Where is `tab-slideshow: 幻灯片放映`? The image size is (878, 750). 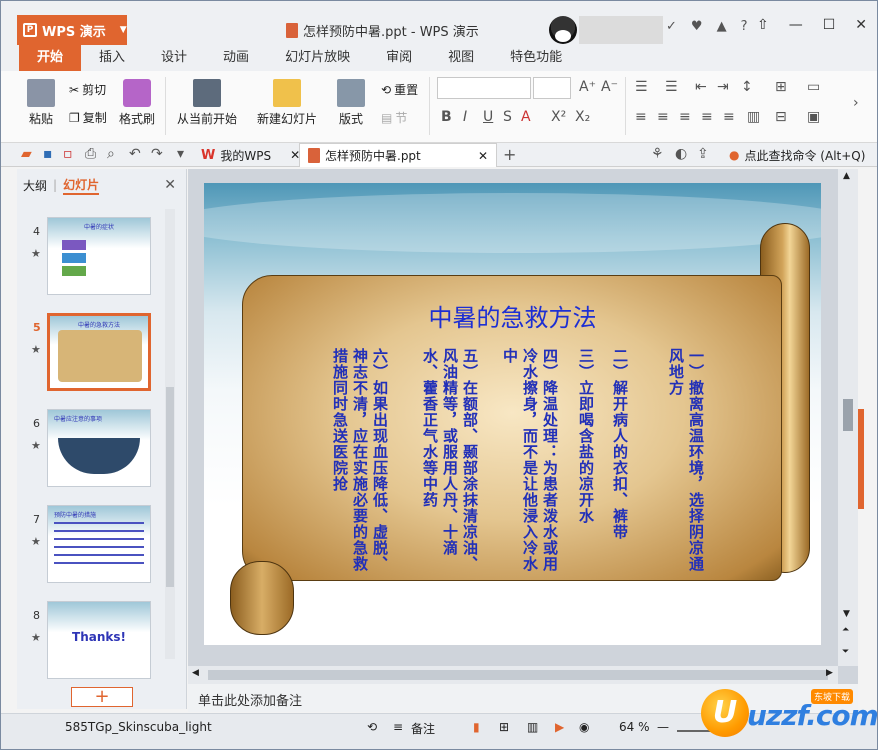
tab-slideshow: 幻灯片放映 is located at coordinates (317, 58).